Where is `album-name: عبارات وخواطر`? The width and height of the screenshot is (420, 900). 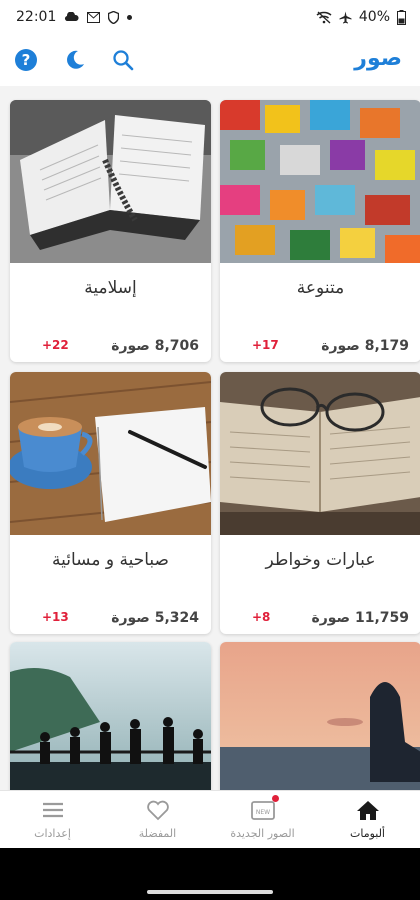 album-name: عبارات وخواطر is located at coordinates (320, 560).